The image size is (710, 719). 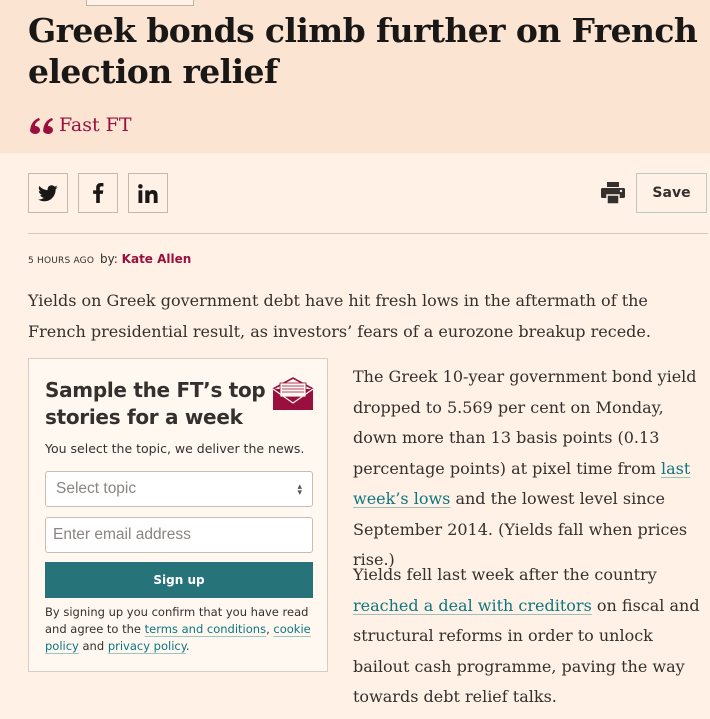 What do you see at coordinates (187, 646) in the screenshot?
I see `legal-end: .` at bounding box center [187, 646].